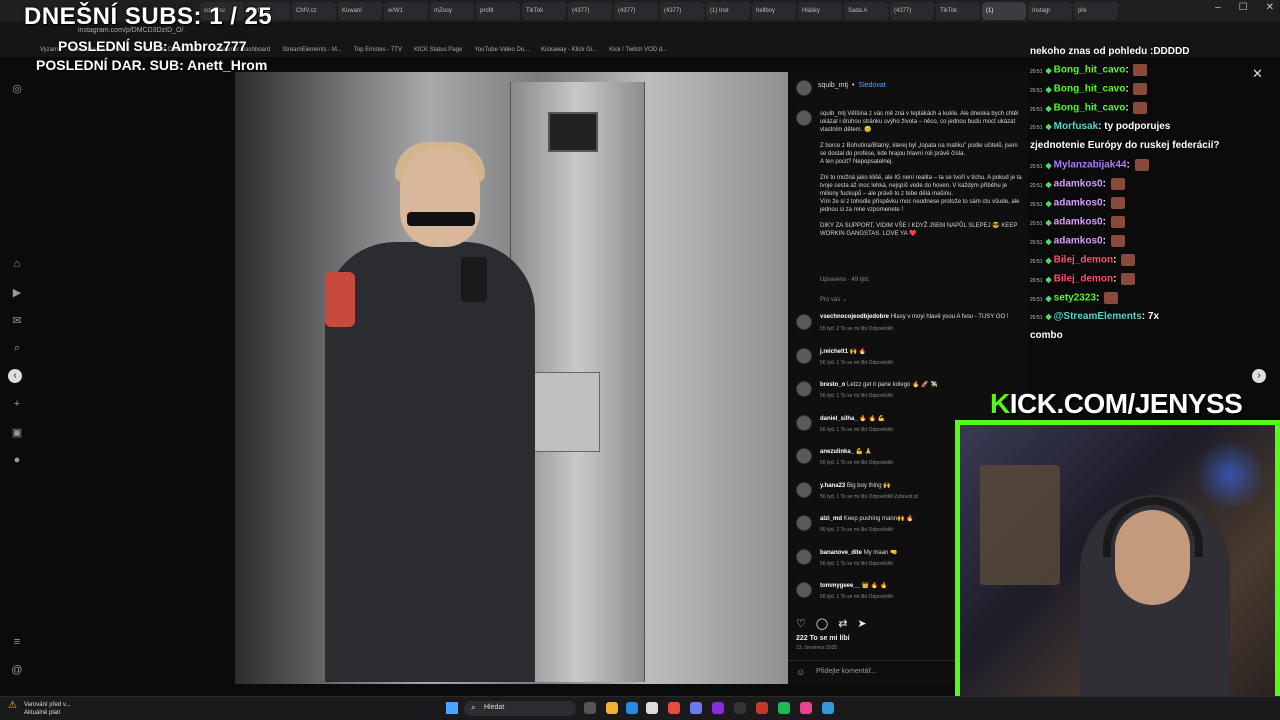  What do you see at coordinates (17, 89) in the screenshot?
I see `instagram-logo-icon: ◎` at bounding box center [17, 89].